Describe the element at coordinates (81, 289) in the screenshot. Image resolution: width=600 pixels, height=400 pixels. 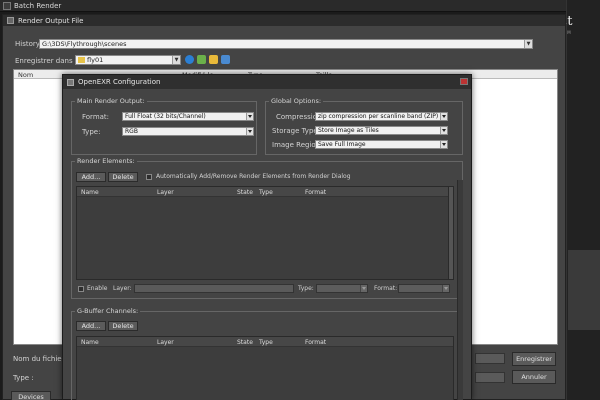
I see `enable-checkbox` at that location.